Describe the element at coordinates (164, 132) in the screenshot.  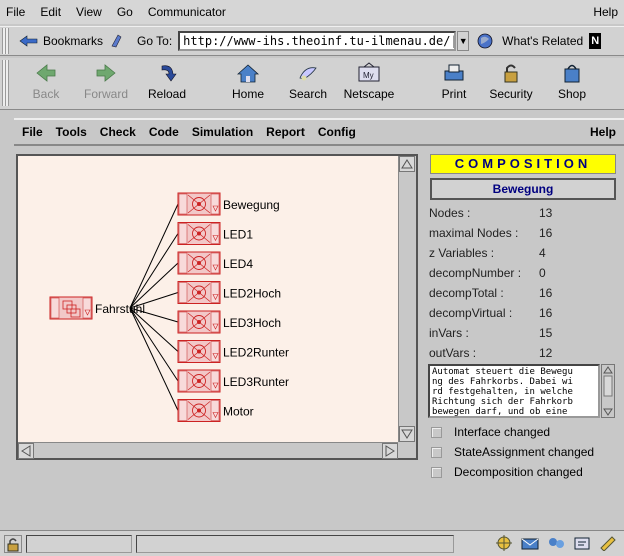
I see `applet-menu-code: Code` at that location.